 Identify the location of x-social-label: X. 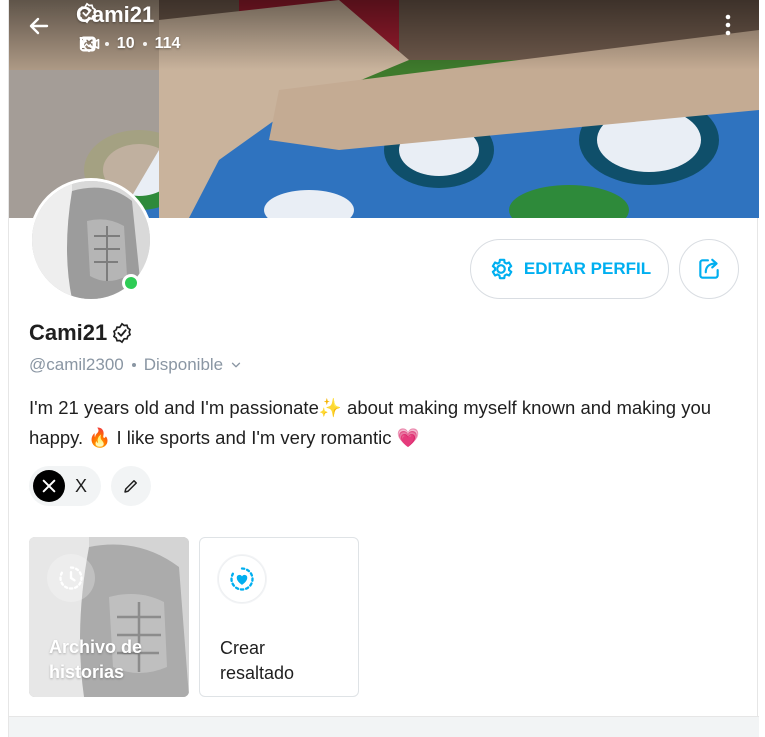
(81, 485).